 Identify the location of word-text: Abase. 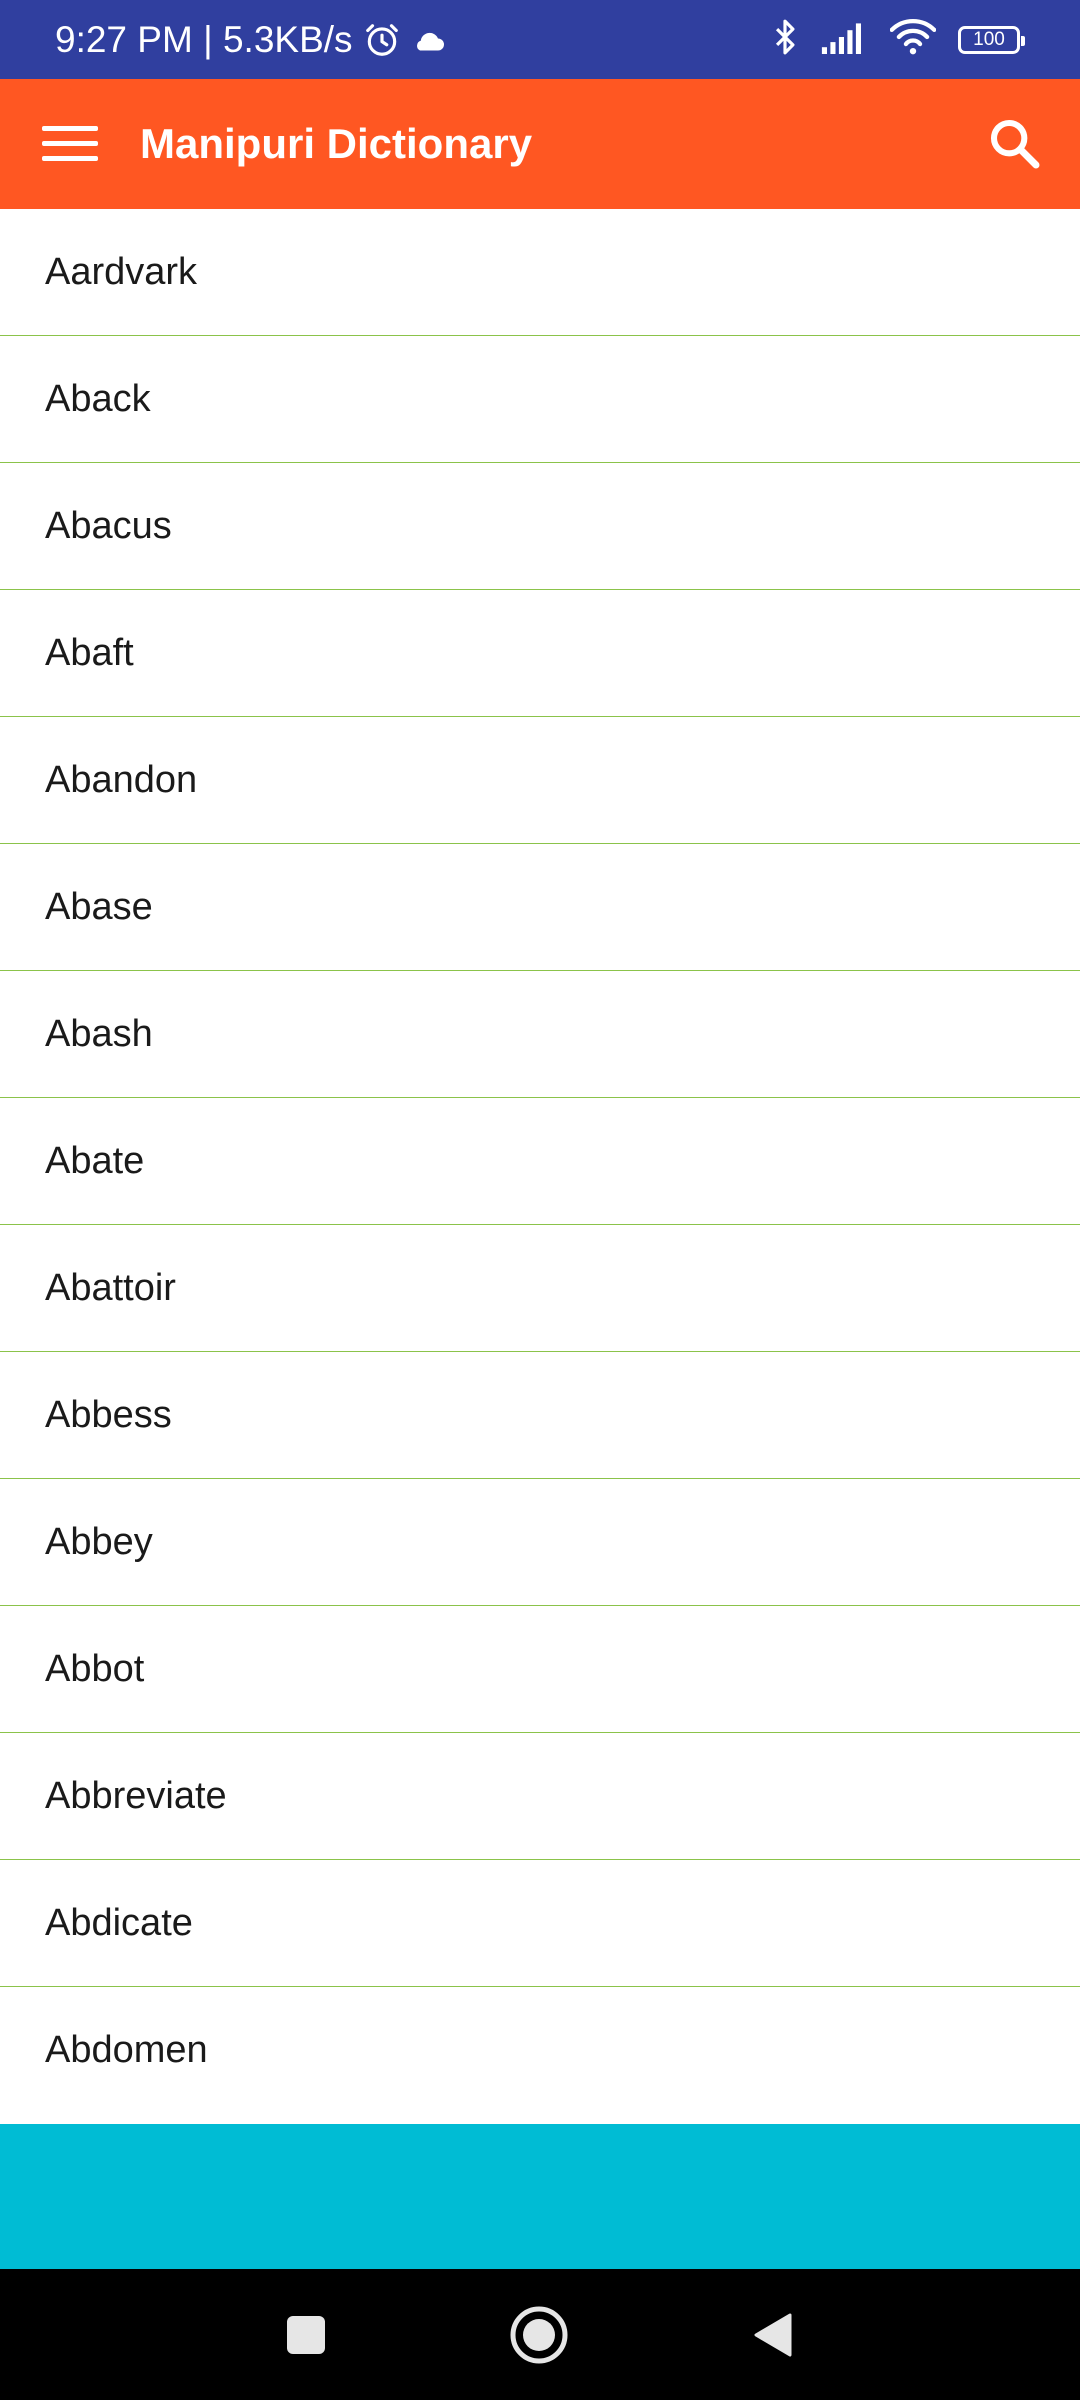
(99, 906).